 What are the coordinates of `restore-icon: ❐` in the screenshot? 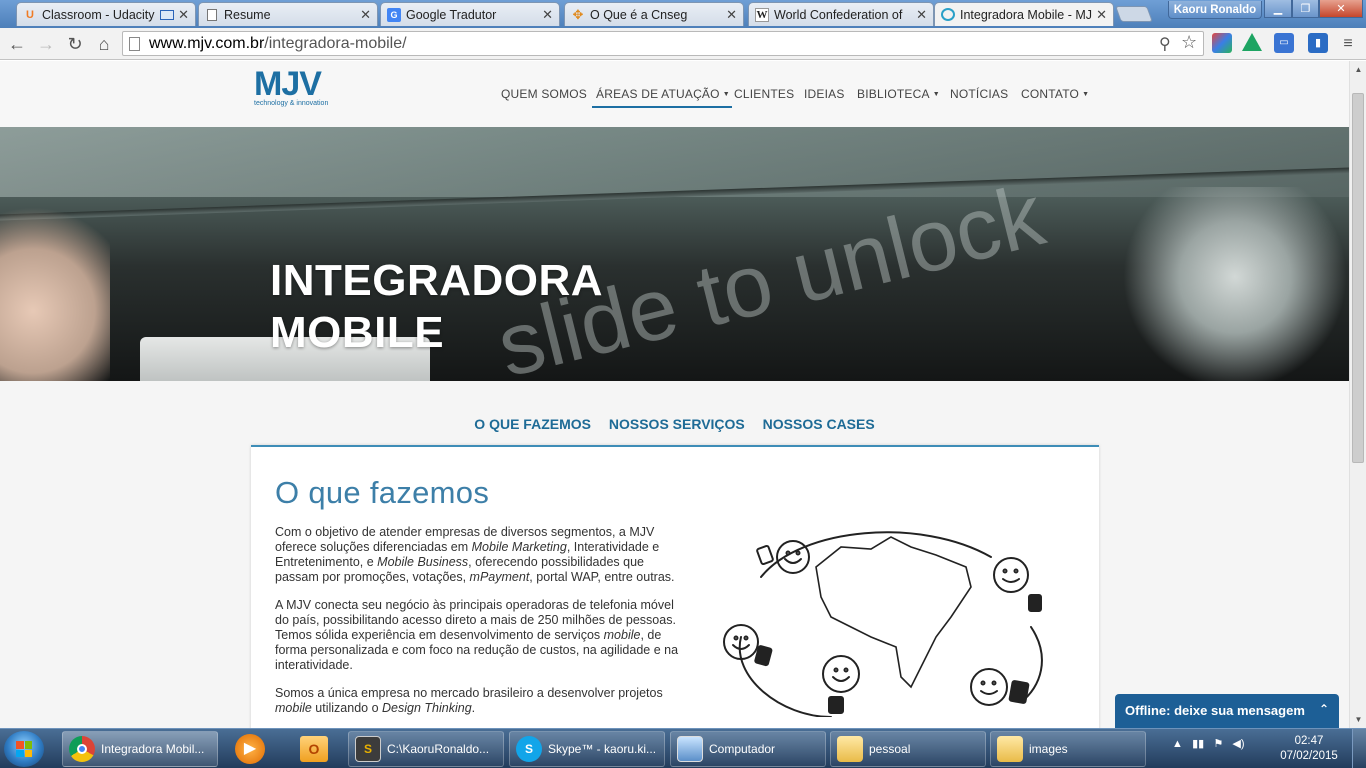 It's located at (1305, 9).